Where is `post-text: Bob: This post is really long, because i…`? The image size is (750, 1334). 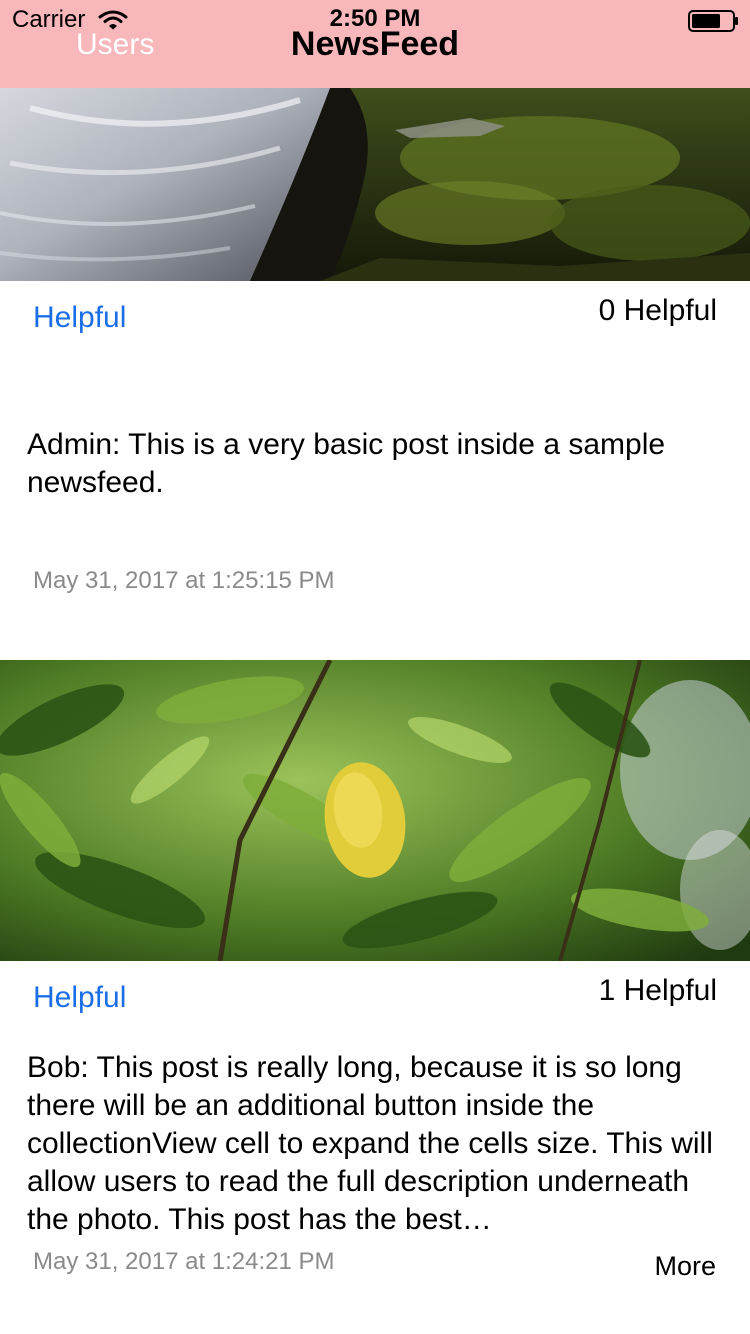
post-text: Bob: This post is really long, because i… is located at coordinates (370, 1143).